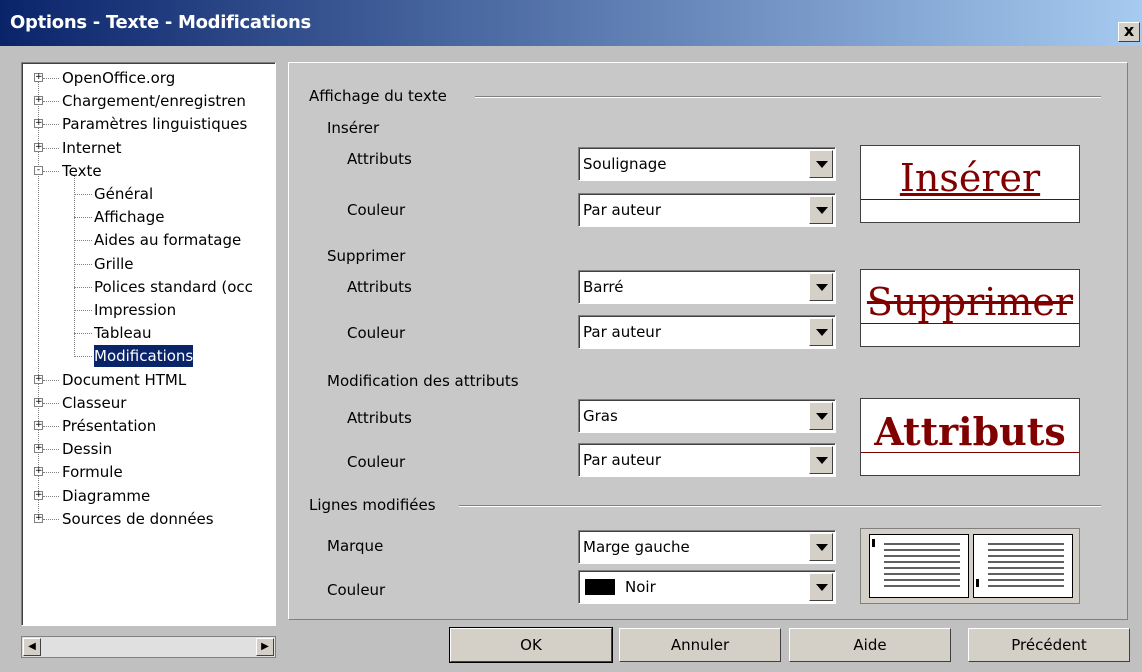  I want to click on lines-mark-select: Marge gauche, so click(707, 547).